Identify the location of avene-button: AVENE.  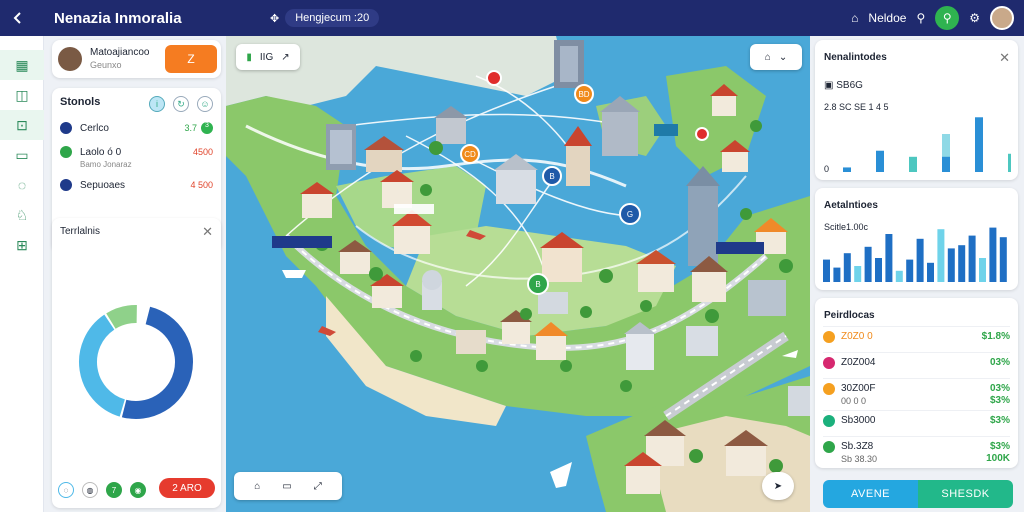
(870, 494).